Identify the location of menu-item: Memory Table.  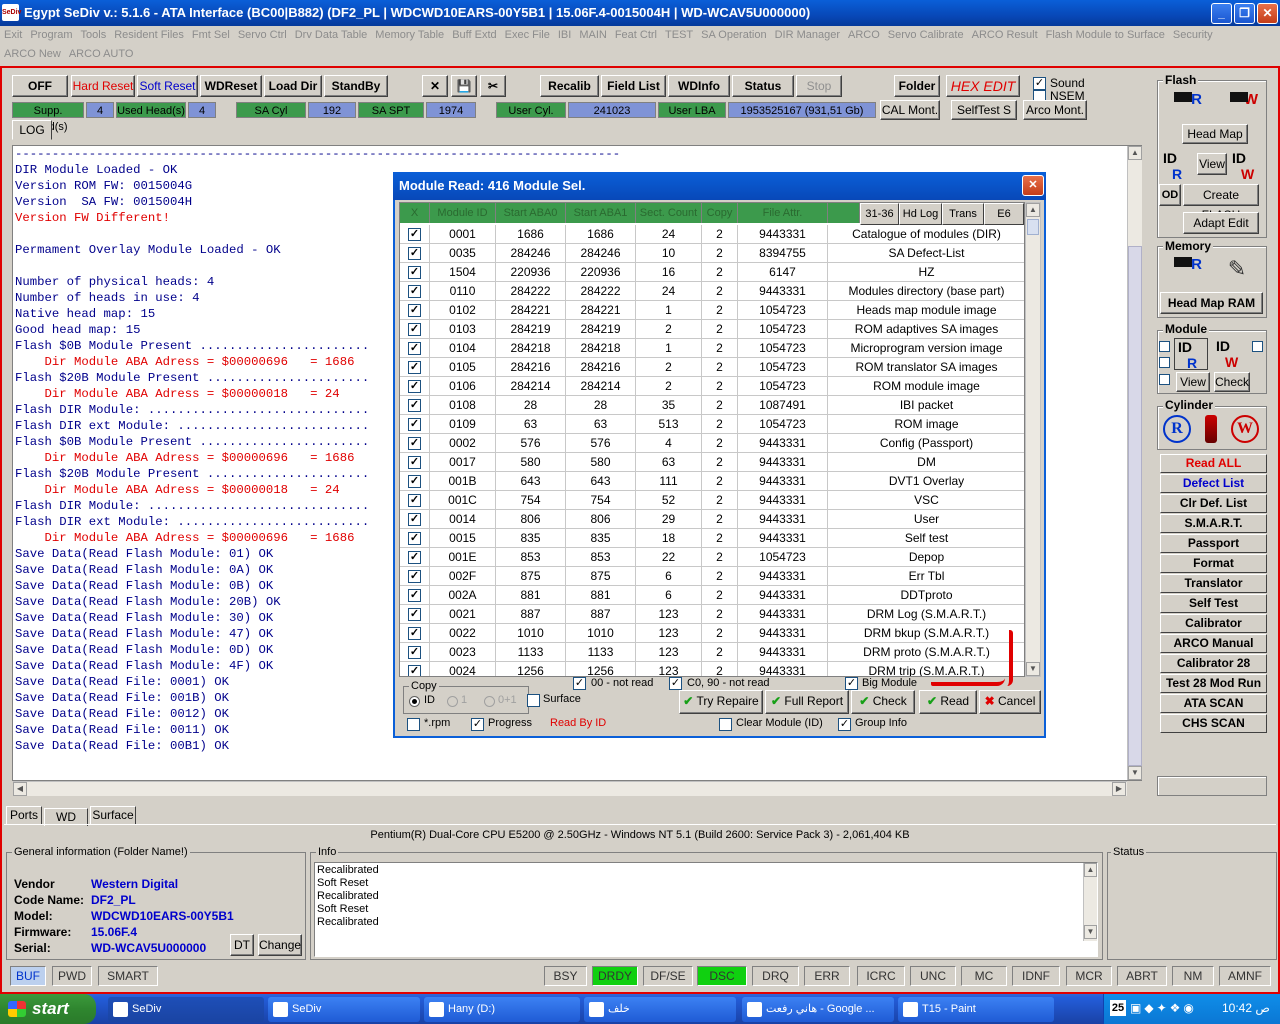
(409, 35).